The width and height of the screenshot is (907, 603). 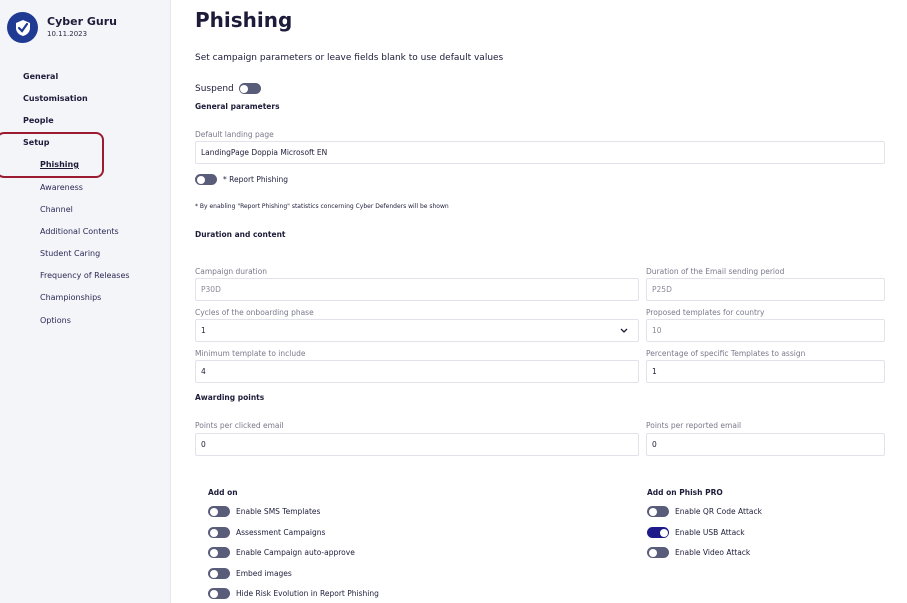 What do you see at coordinates (765, 371) in the screenshot?
I see `percentage-templates-field: 1` at bounding box center [765, 371].